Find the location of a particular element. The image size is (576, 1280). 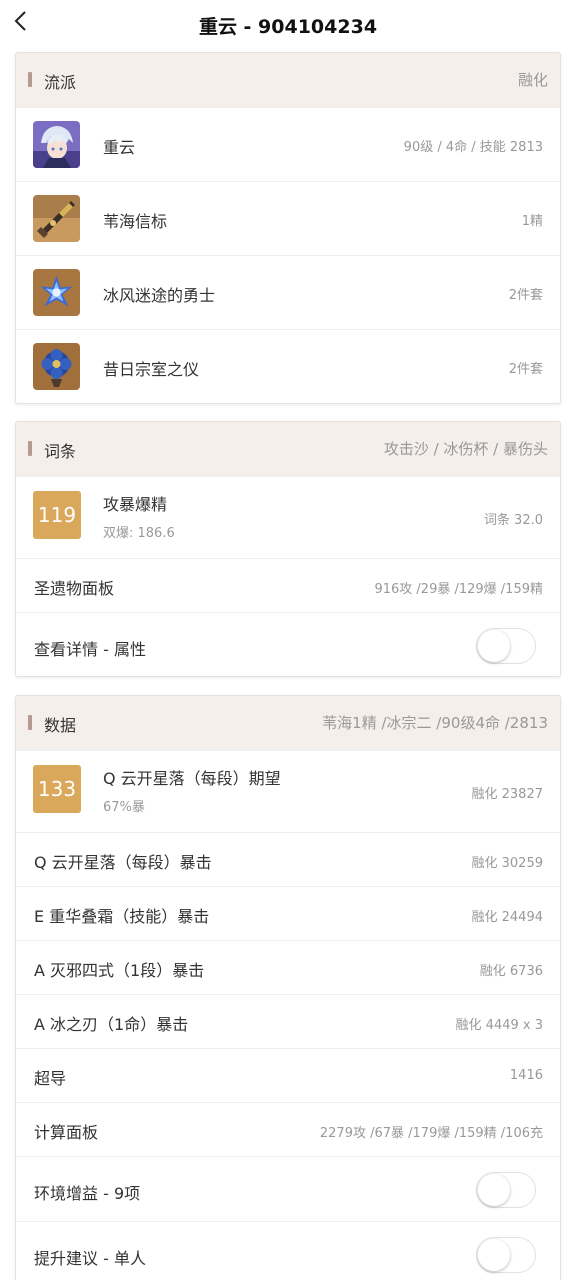

env-toggle-label: 环境增益 - 9项 is located at coordinates (87, 1193).